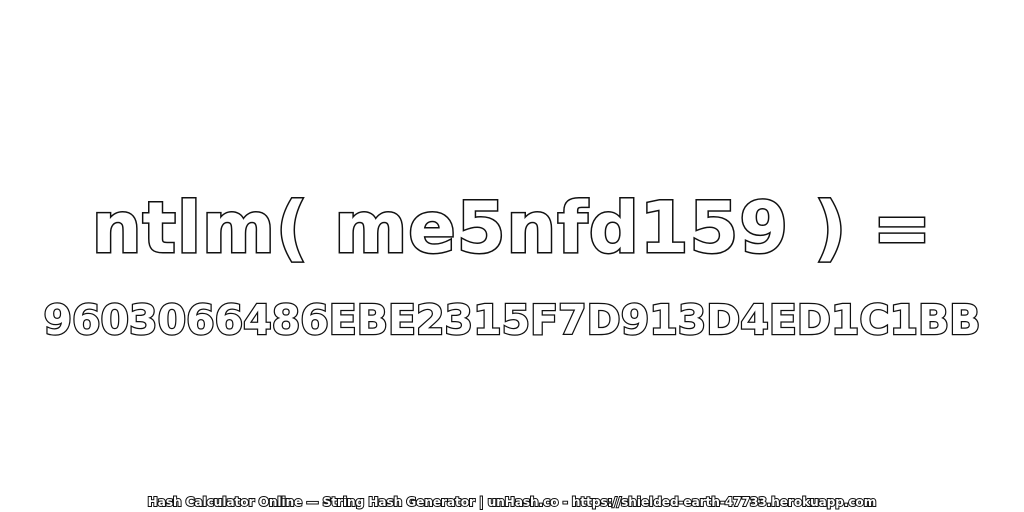  I want to click on hash-expression: ntlm( me5nfd159 ) =, so click(511, 228).